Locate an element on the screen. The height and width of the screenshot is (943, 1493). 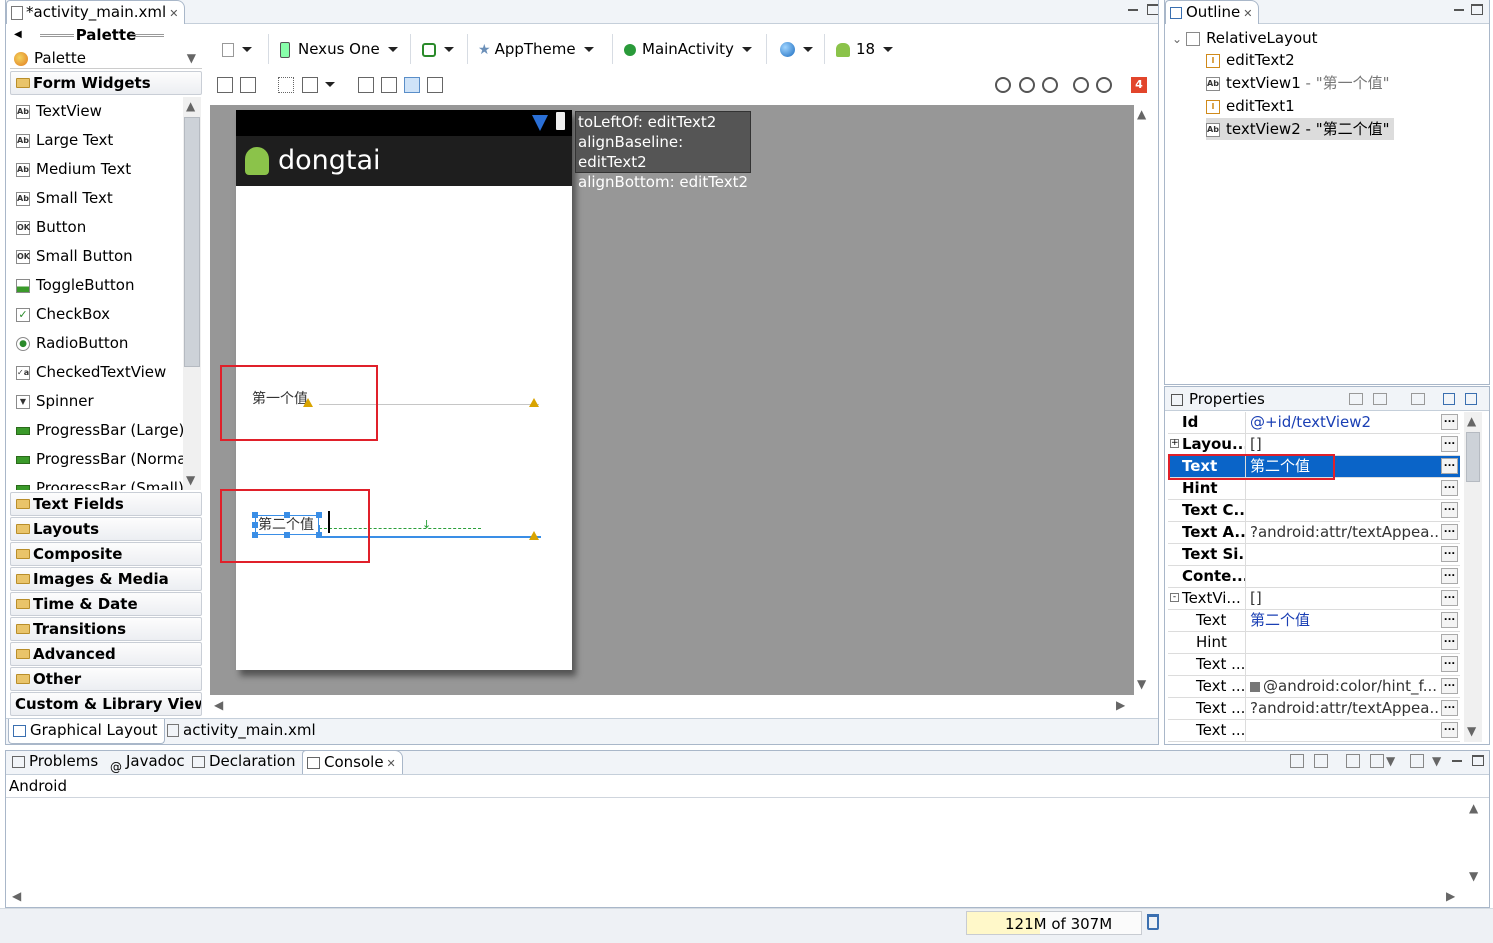
category-layouts: Layouts is located at coordinates (106, 529).